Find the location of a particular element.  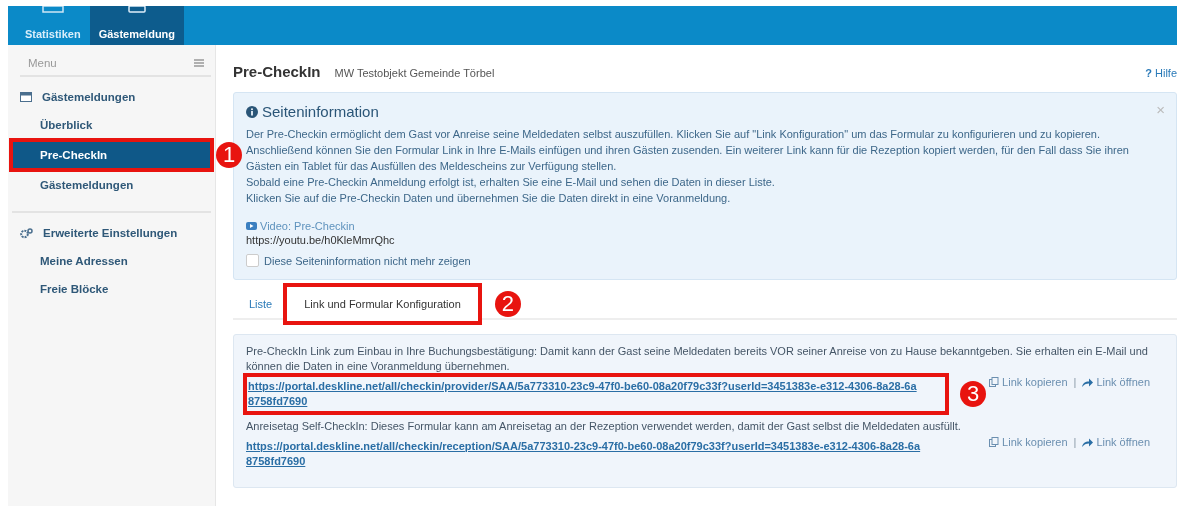

menu-group-heading: Erweiterte Einstellungen is located at coordinates (110, 233).